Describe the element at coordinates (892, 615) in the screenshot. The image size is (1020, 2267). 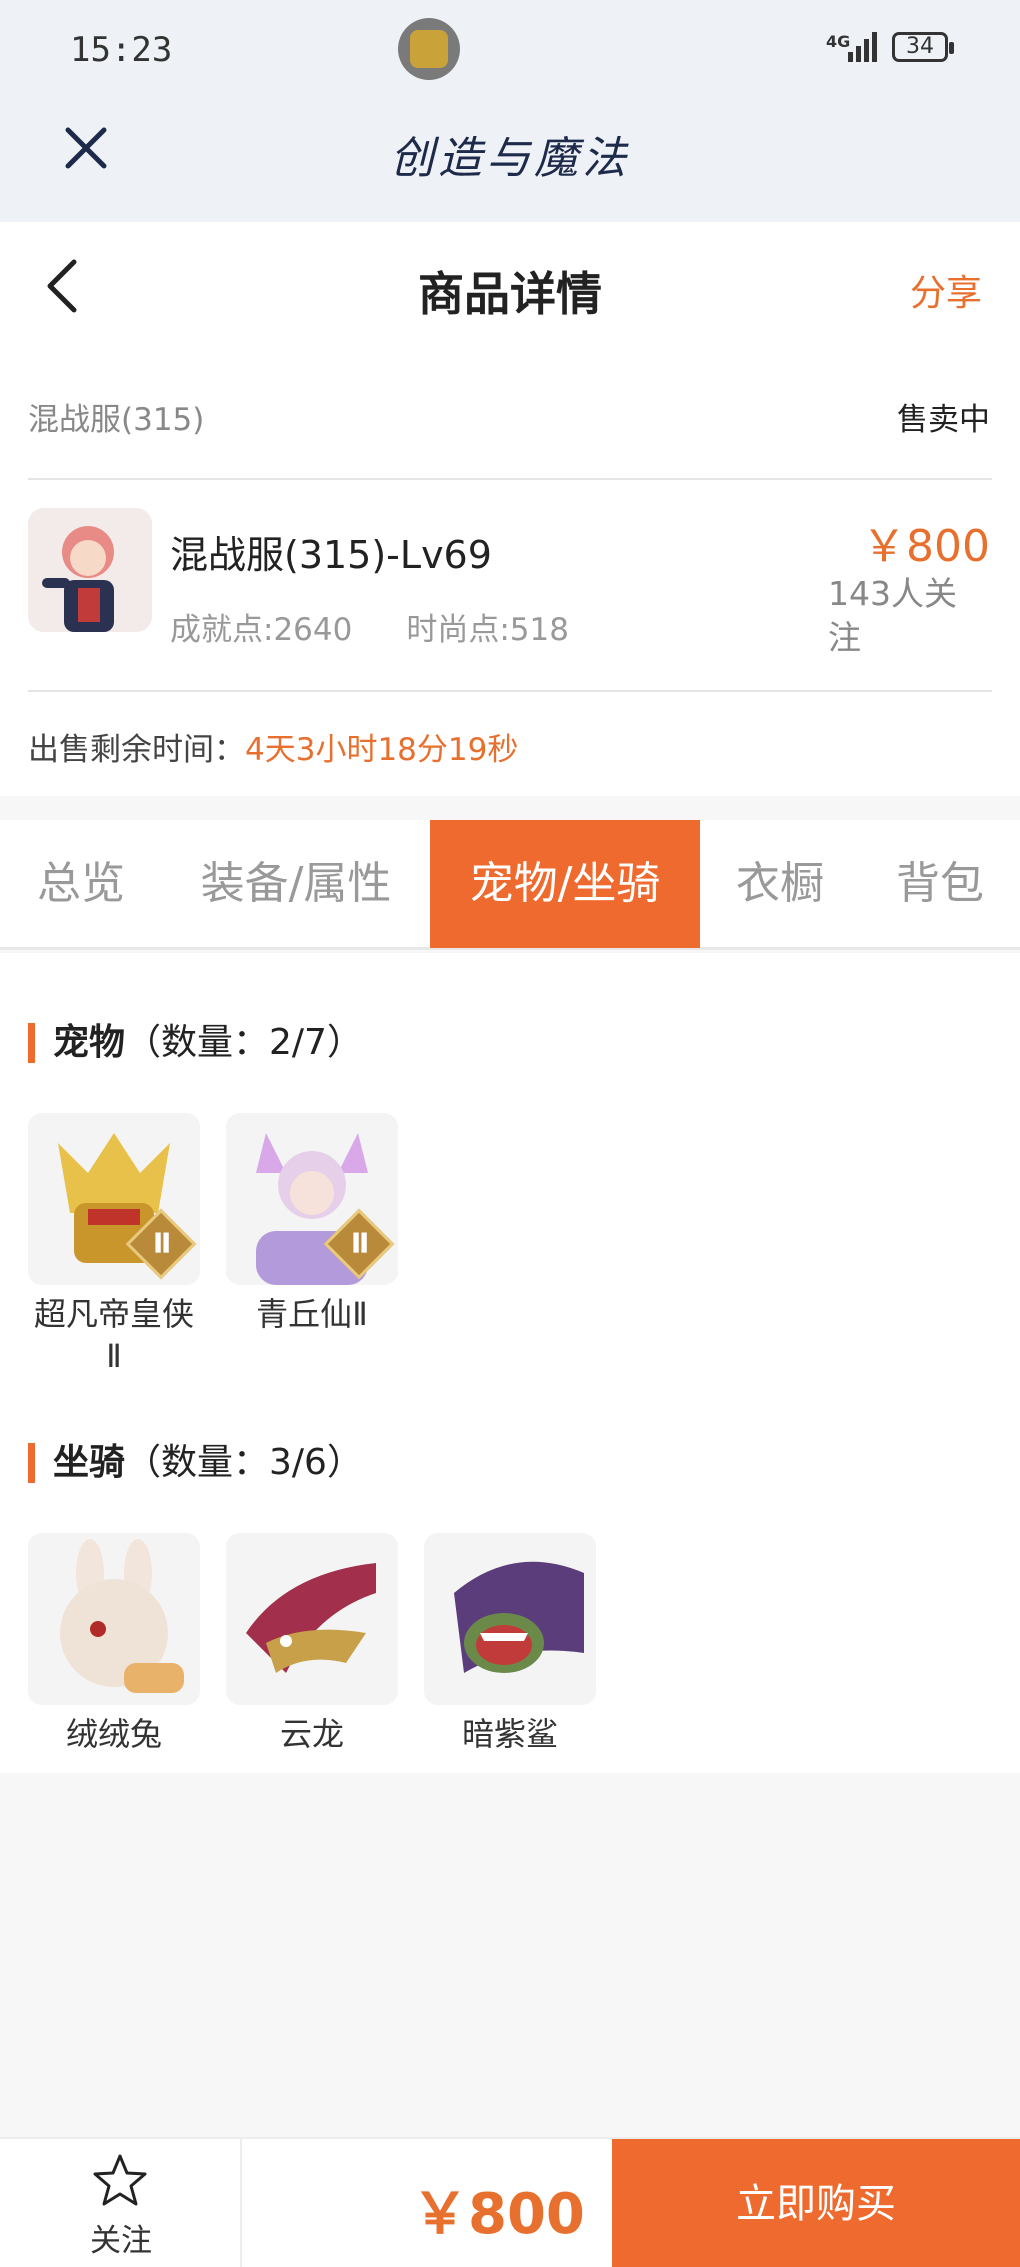
I see `watcher-count: 143人关注` at that location.